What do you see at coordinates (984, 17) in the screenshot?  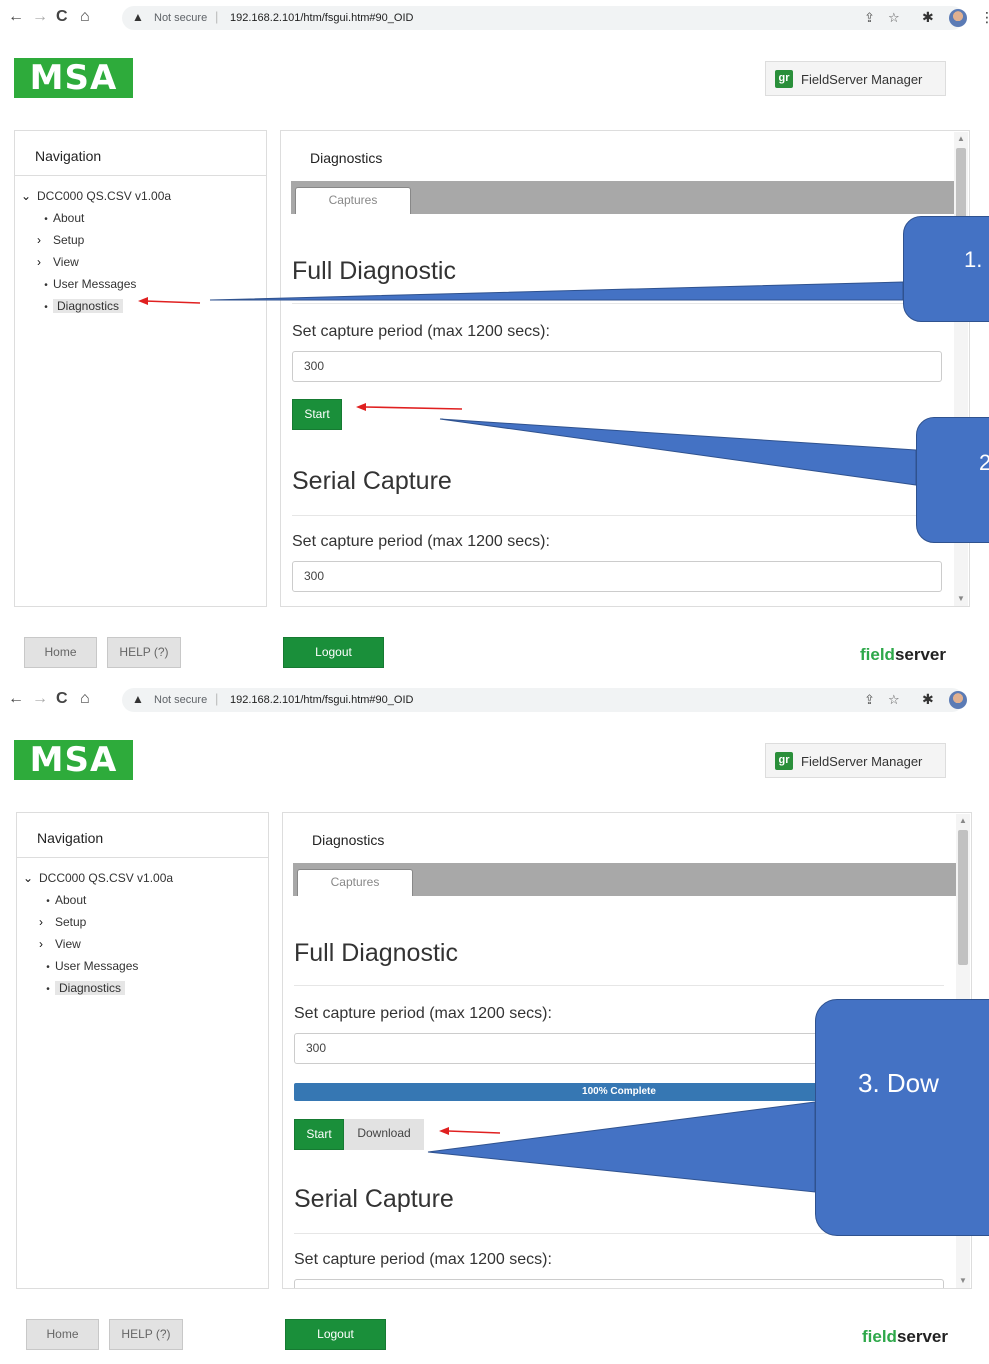 I see `menu-kebab-icon: ⋮` at bounding box center [984, 17].